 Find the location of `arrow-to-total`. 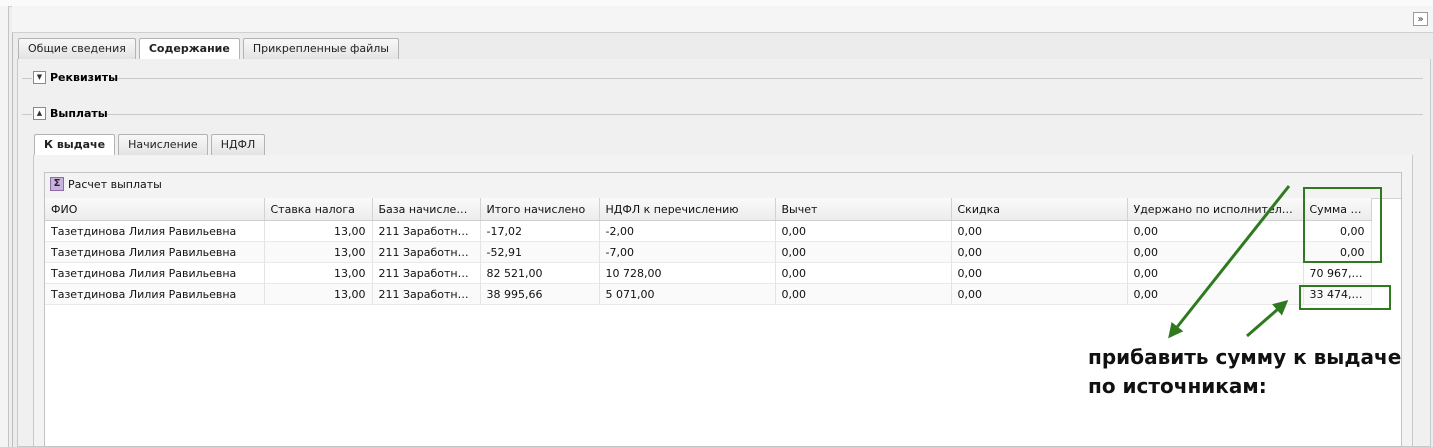

arrow-to-total is located at coordinates (1267, 319).